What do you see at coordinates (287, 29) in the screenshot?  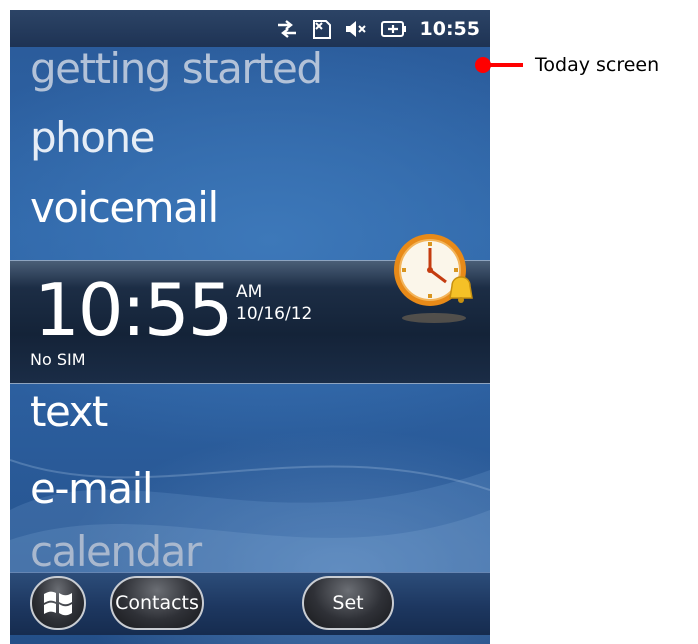 I see `data-connection-arrows-icon` at bounding box center [287, 29].